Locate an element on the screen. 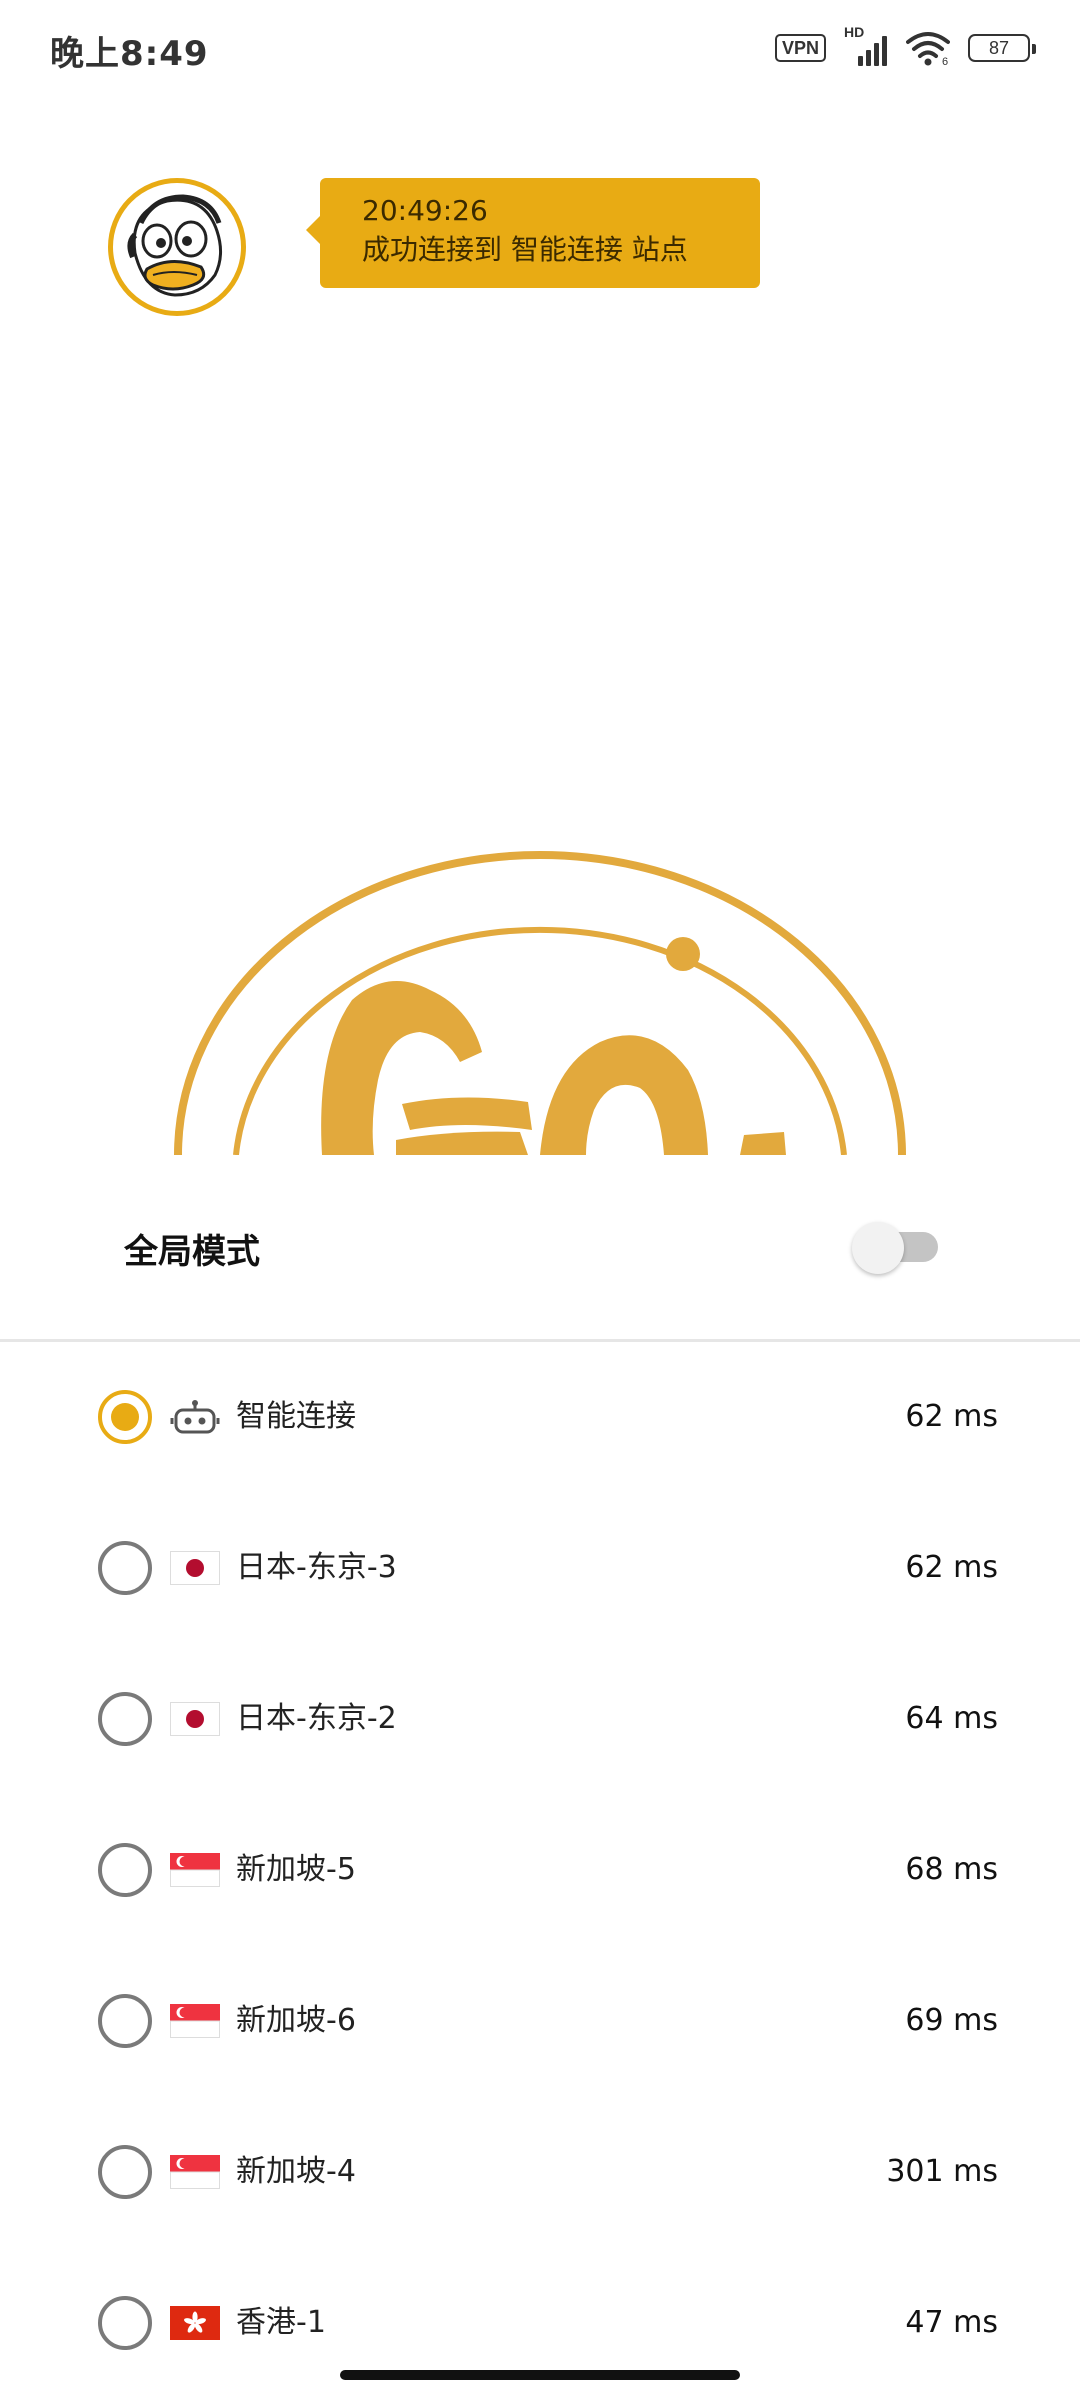 Image resolution: width=1080 pixels, height=2400 pixels. home-indicator is located at coordinates (540, 2375).